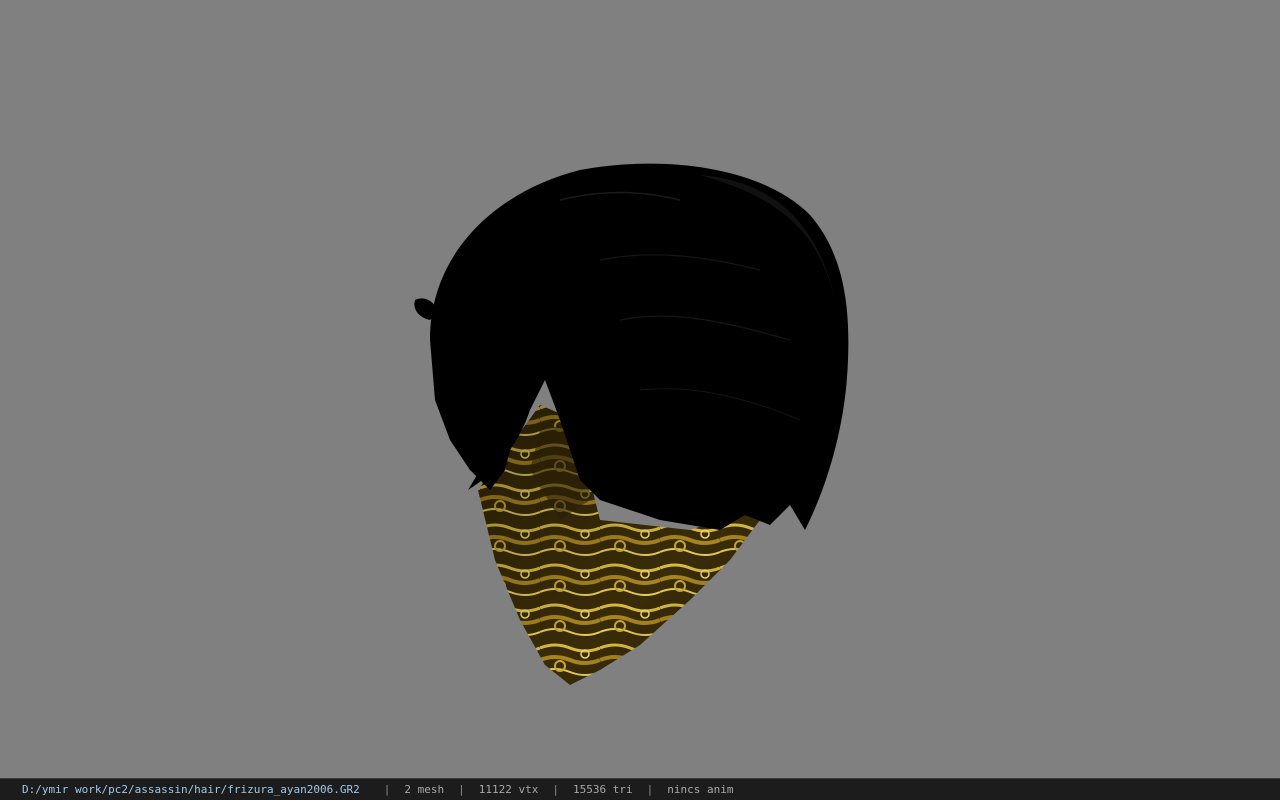  I want to click on mesh-count: 2 mesh, so click(424, 789).